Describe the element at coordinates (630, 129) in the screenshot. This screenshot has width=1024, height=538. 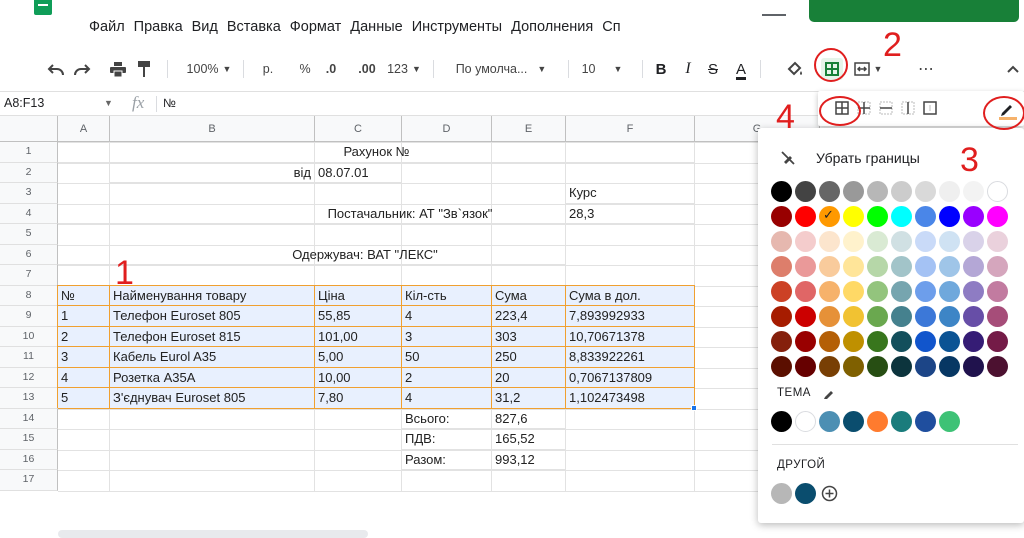
I see `column-header: F` at that location.